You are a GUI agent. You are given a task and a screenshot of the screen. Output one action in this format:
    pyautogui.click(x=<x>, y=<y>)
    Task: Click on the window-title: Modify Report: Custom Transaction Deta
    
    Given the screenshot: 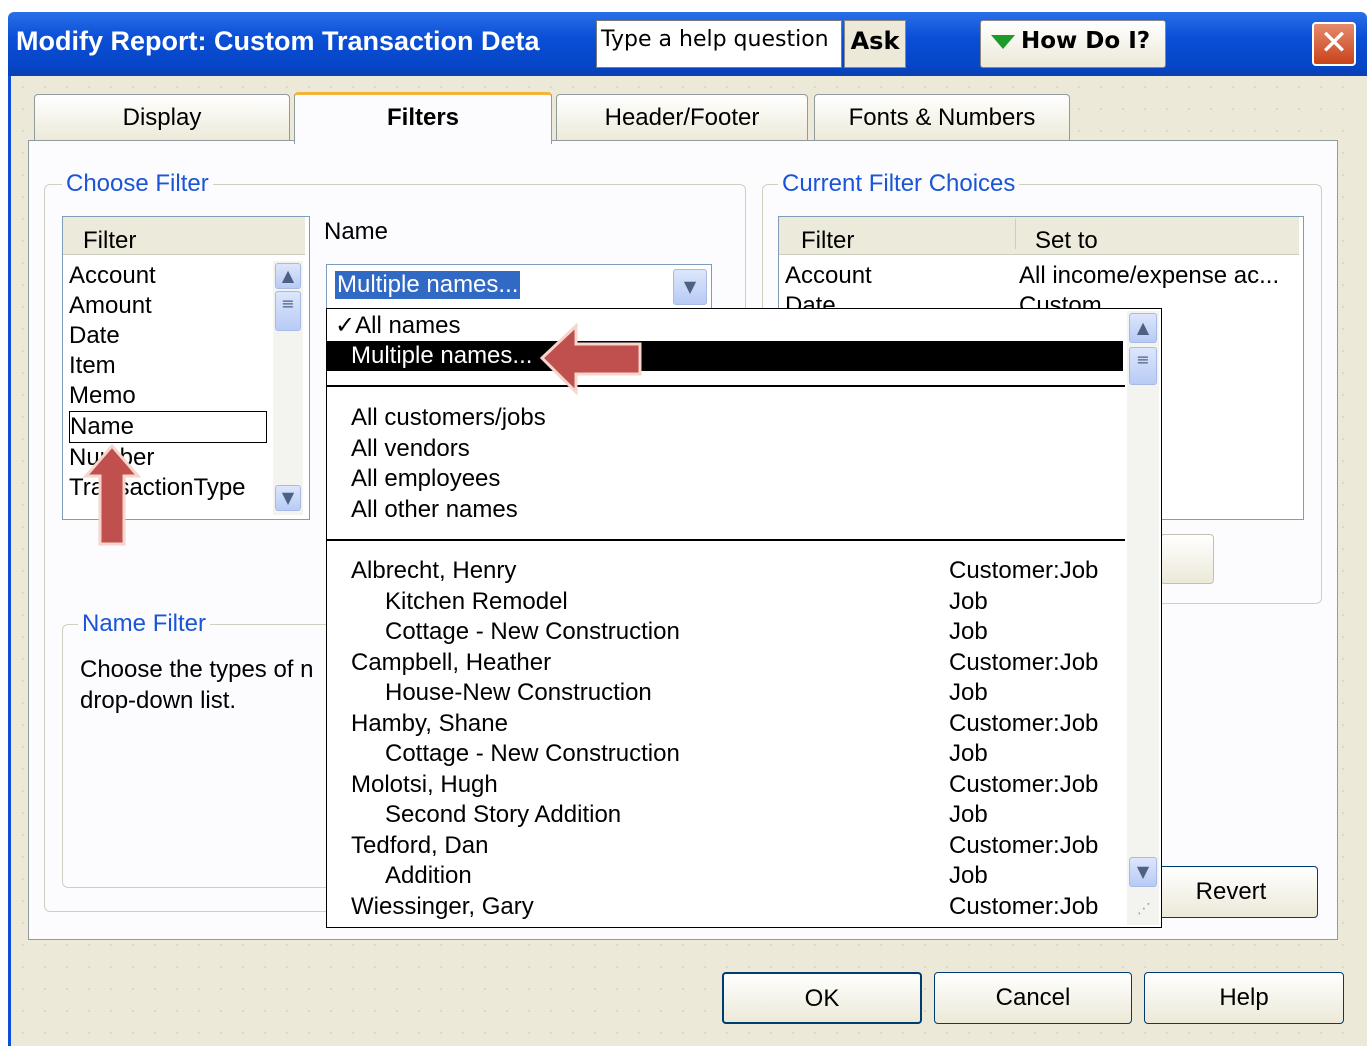 What is the action you would take?
    pyautogui.click(x=278, y=41)
    